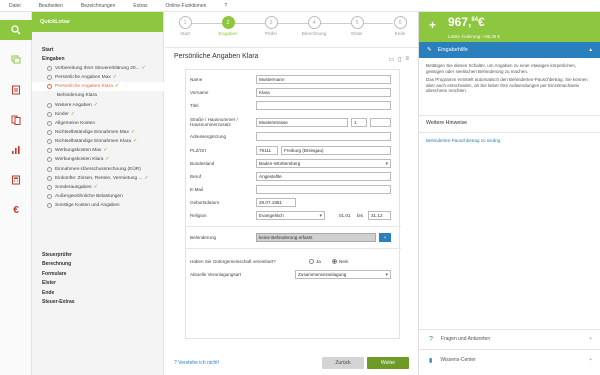 This screenshot has width=600, height=375. I want to click on sidebar-item: Steuer-Extras, so click(98, 301).